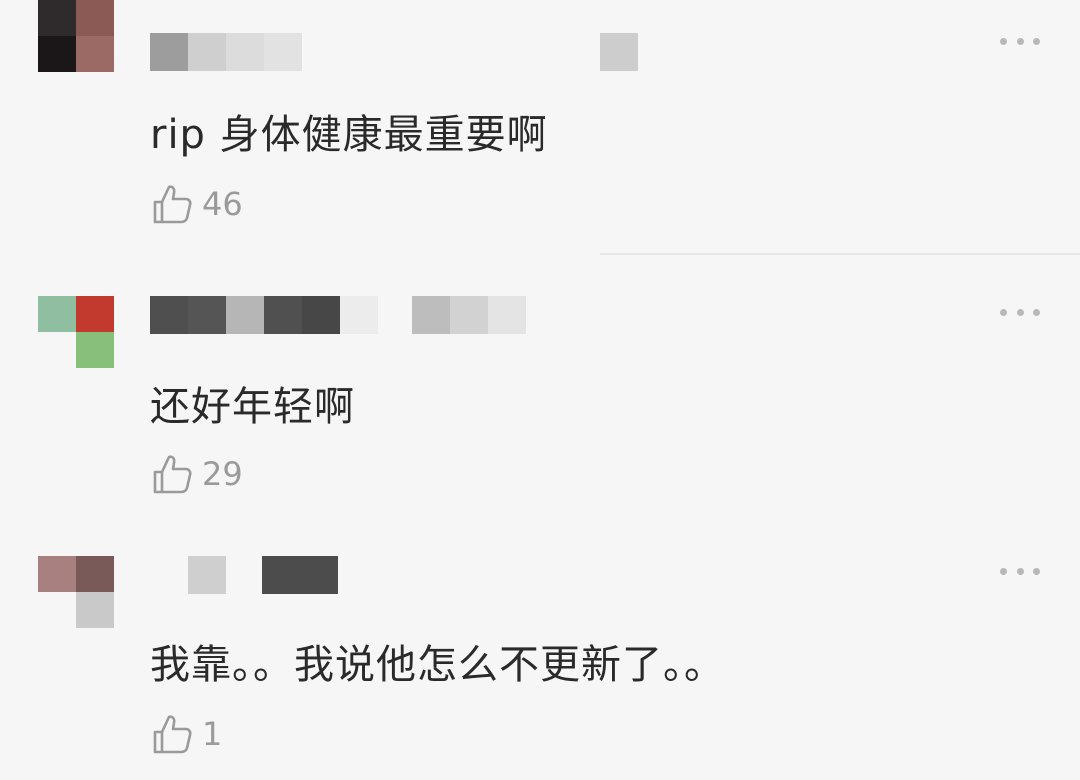 The height and width of the screenshot is (780, 1080). What do you see at coordinates (840, 254) in the screenshot?
I see `divider` at bounding box center [840, 254].